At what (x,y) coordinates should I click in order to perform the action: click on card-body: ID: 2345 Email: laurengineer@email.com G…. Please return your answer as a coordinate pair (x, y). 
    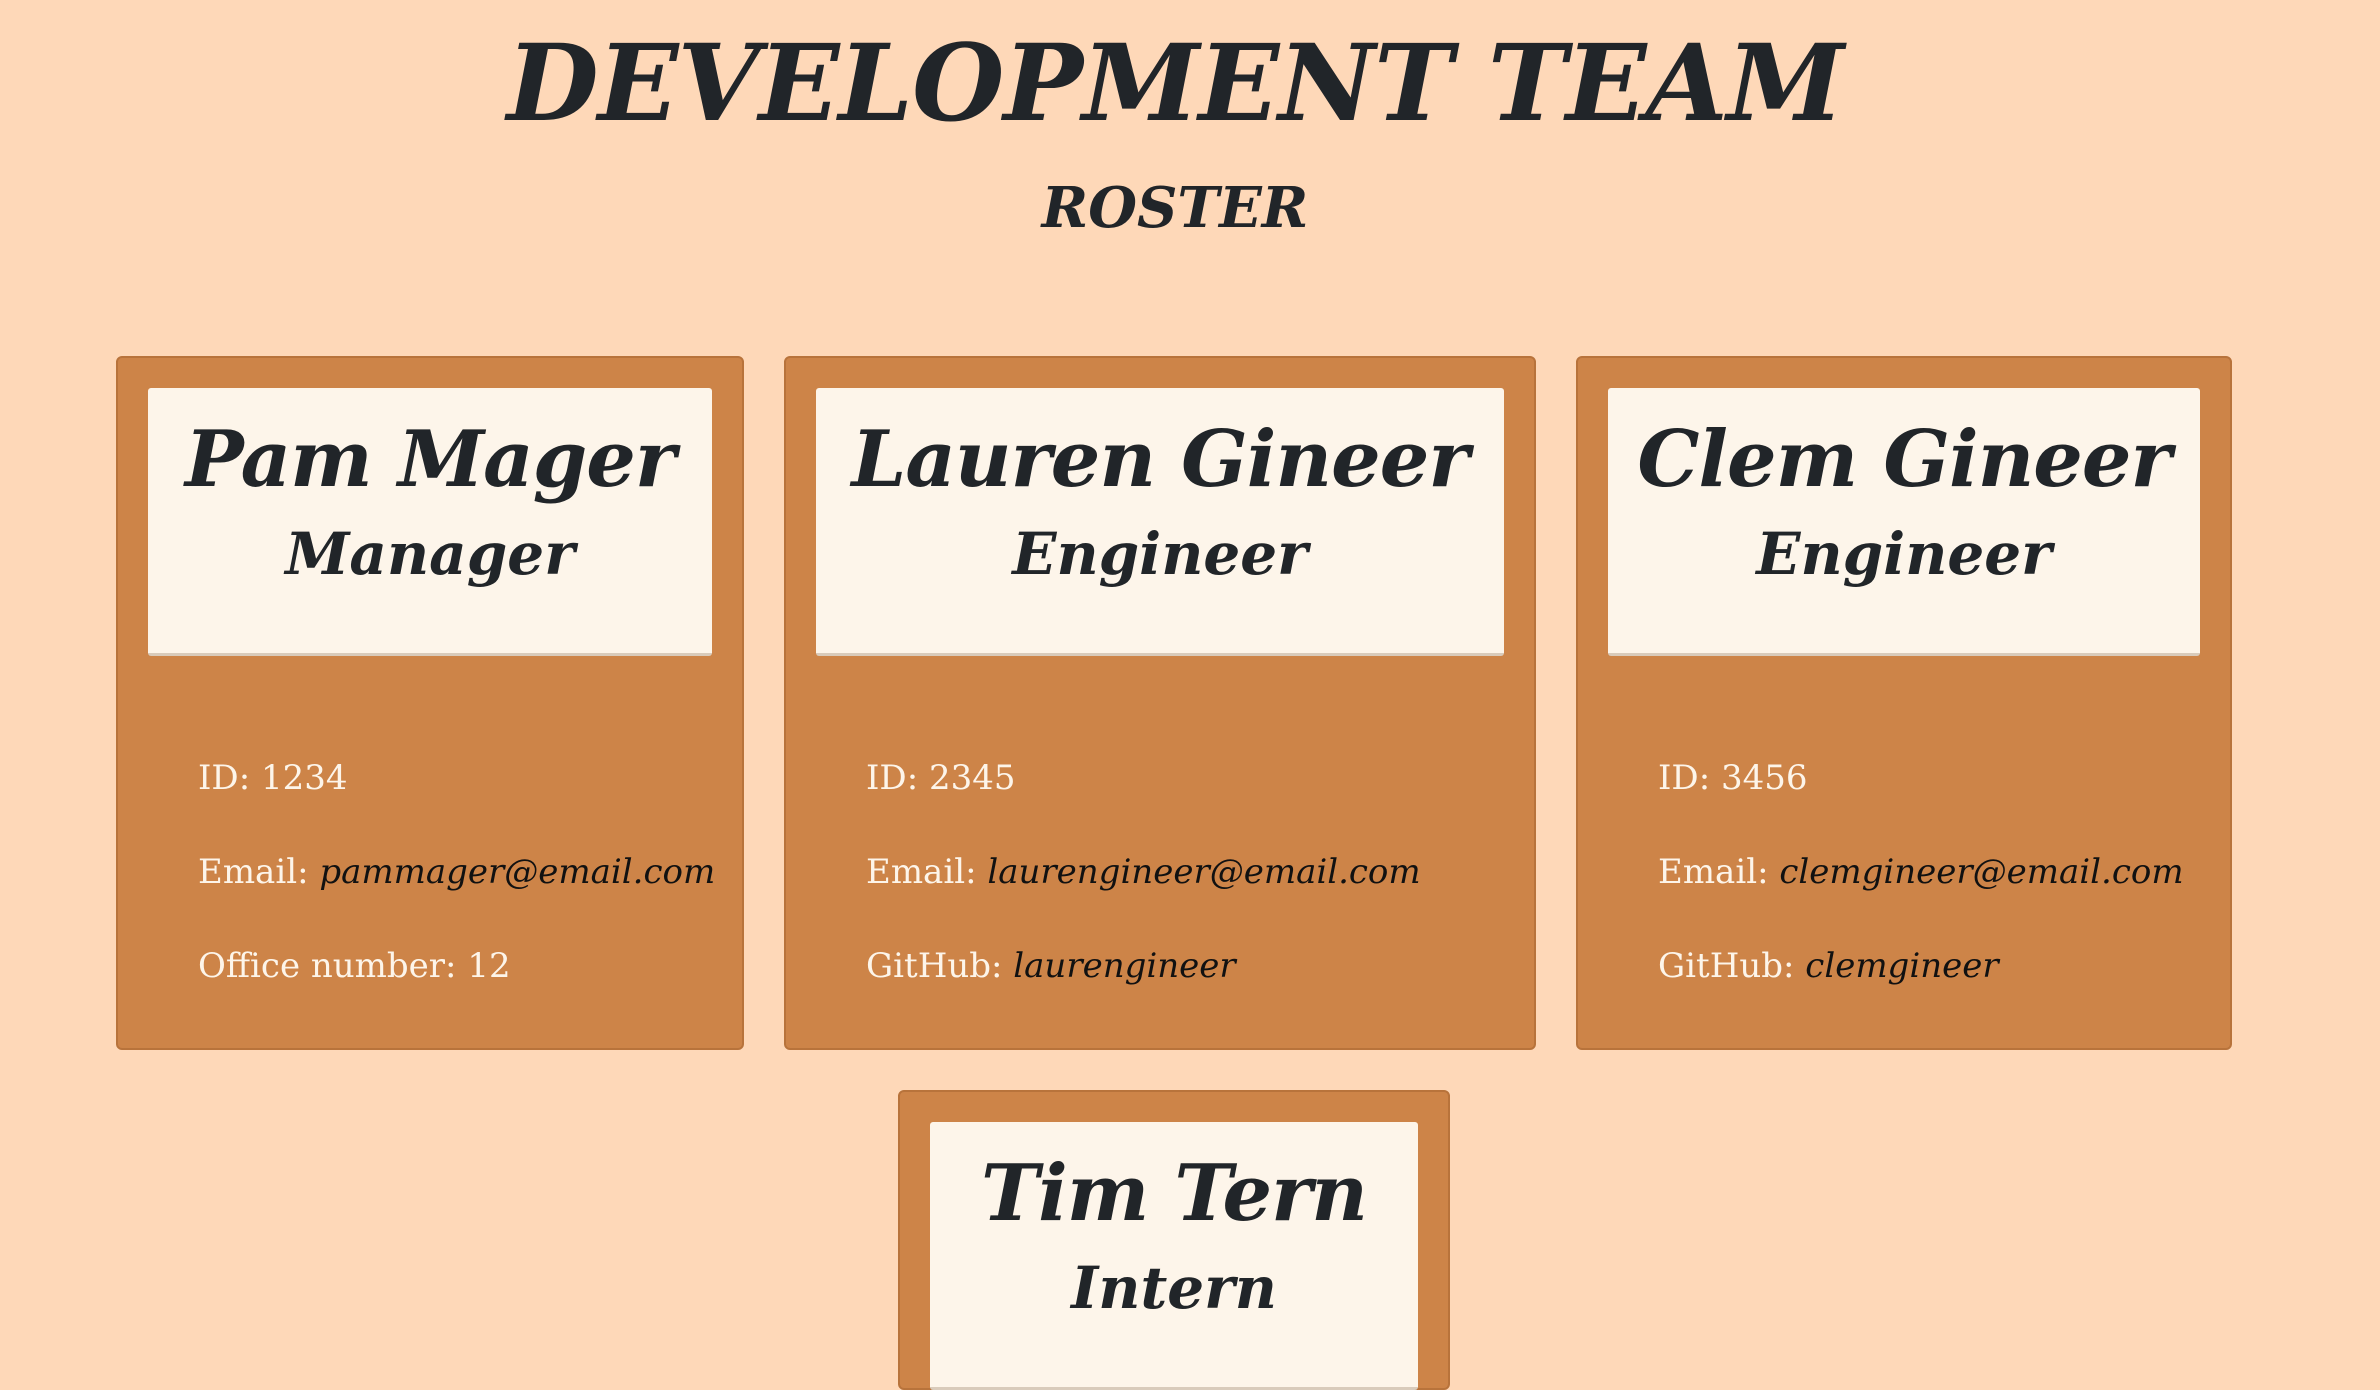
    Looking at the image, I should click on (1190, 899).